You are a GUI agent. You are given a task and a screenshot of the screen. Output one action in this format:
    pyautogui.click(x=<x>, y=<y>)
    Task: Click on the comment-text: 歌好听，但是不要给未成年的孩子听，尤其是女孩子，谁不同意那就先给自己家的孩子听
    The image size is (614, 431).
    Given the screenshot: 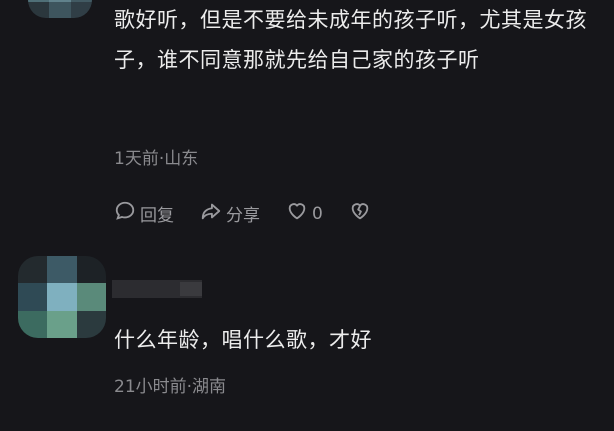 What is the action you would take?
    pyautogui.click(x=350, y=40)
    